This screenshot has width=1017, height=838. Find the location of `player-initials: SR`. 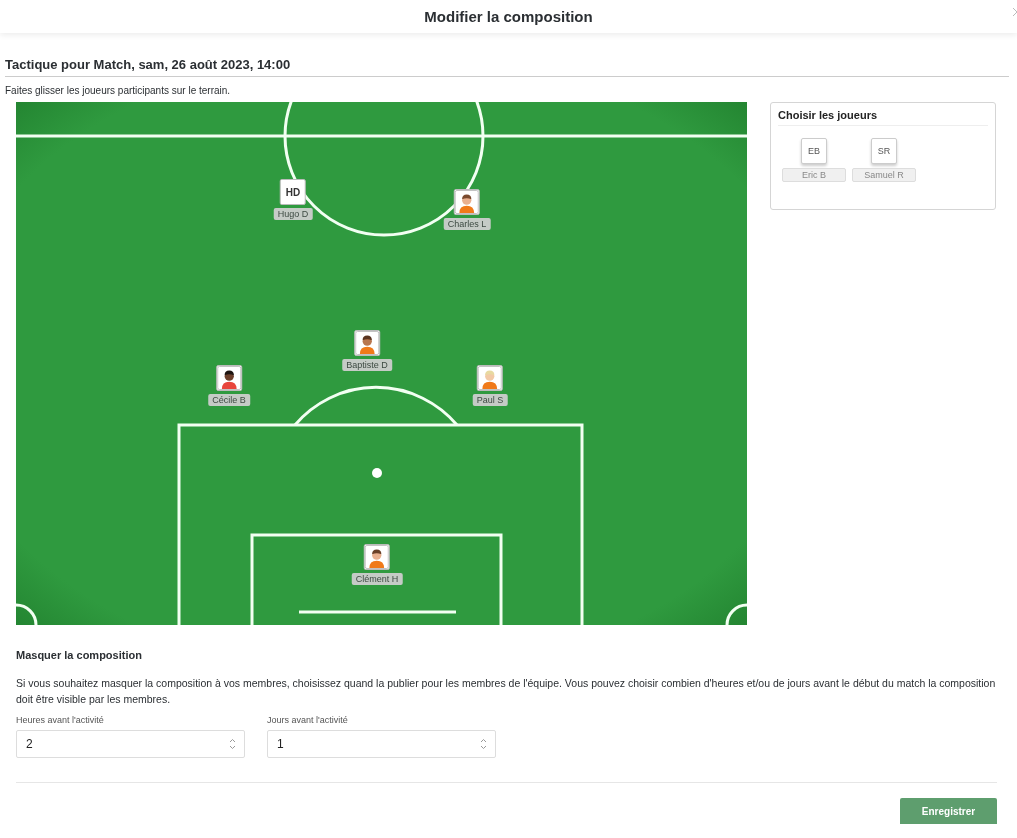

player-initials: SR is located at coordinates (884, 151).